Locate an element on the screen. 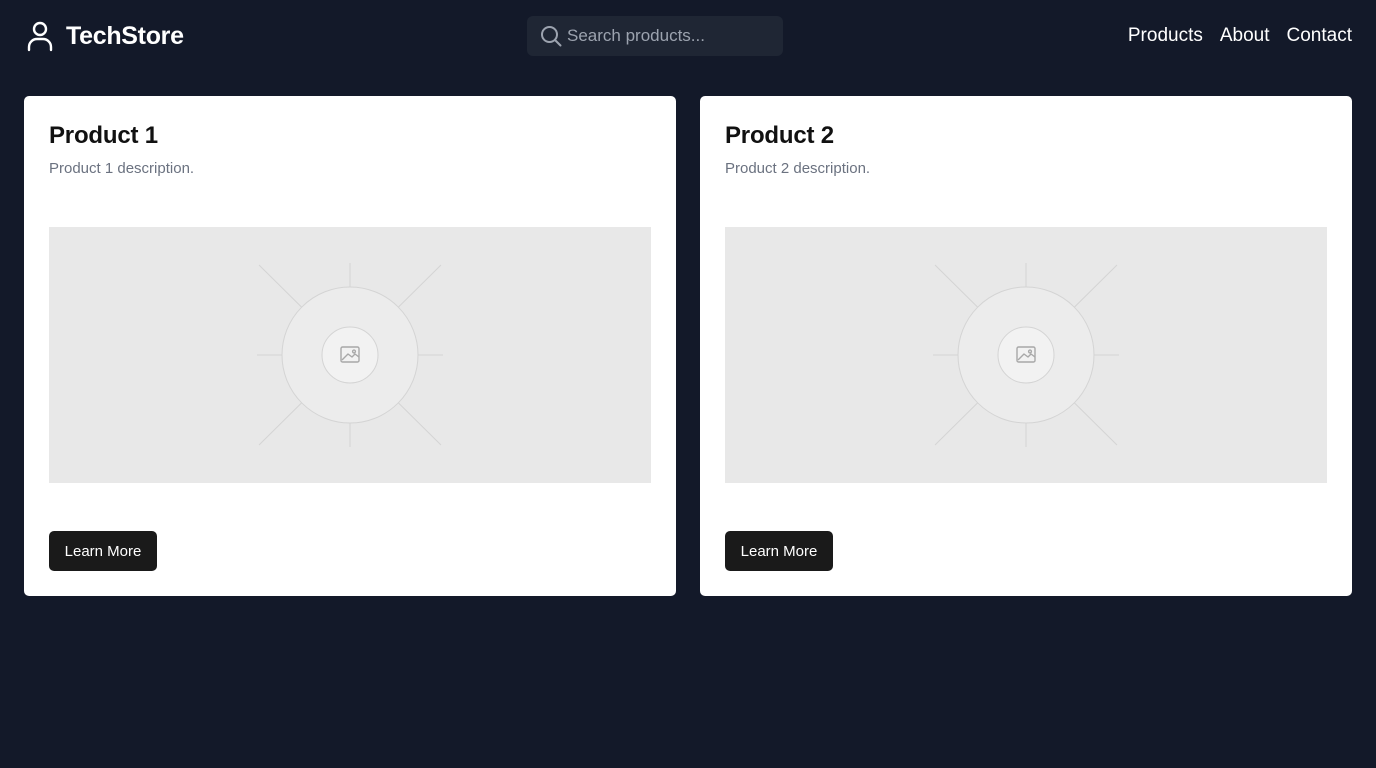 This screenshot has width=1376, height=768. nav-link-contact: Contact is located at coordinates (1319, 36).